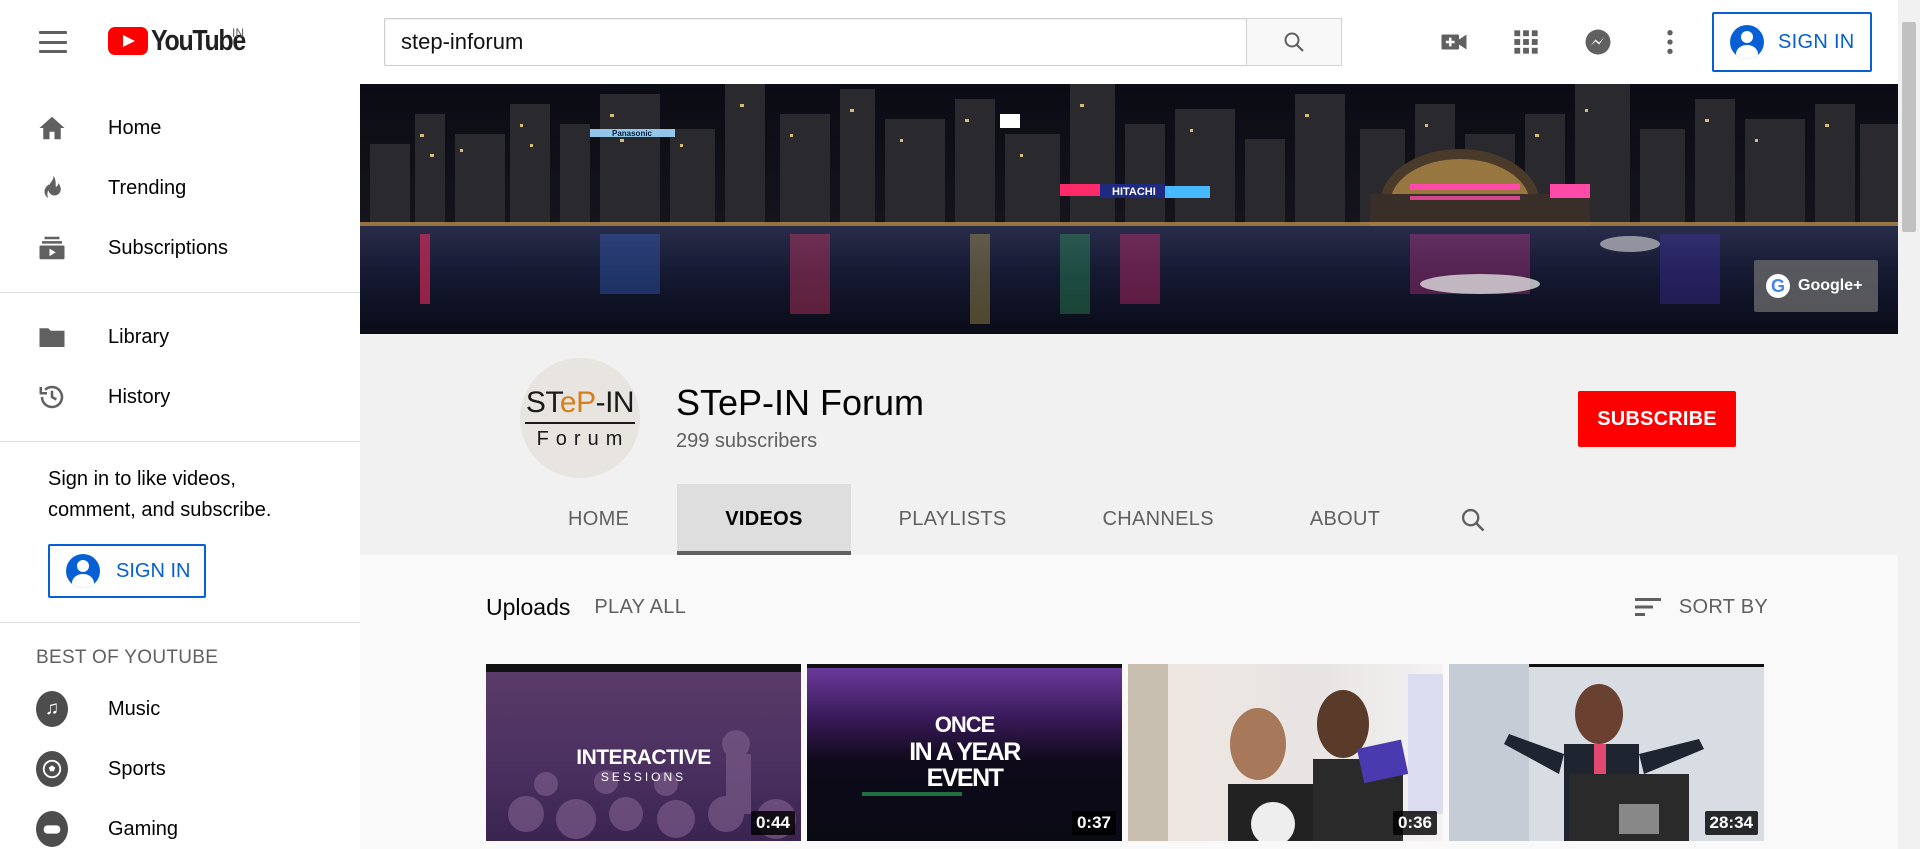  I want to click on thumbnail-overlay-line1: ONCE, so click(965, 724).